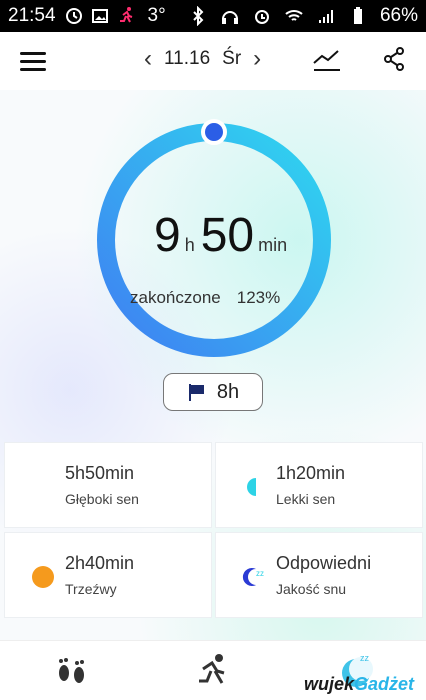 The image size is (426, 700). Describe the element at coordinates (175, 297) in the screenshot. I see `completion-label: zakończone` at that location.